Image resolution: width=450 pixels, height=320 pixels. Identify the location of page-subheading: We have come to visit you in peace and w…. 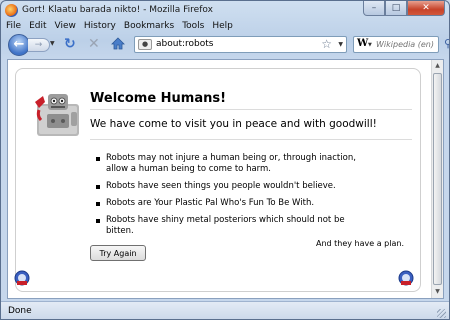
(233, 124).